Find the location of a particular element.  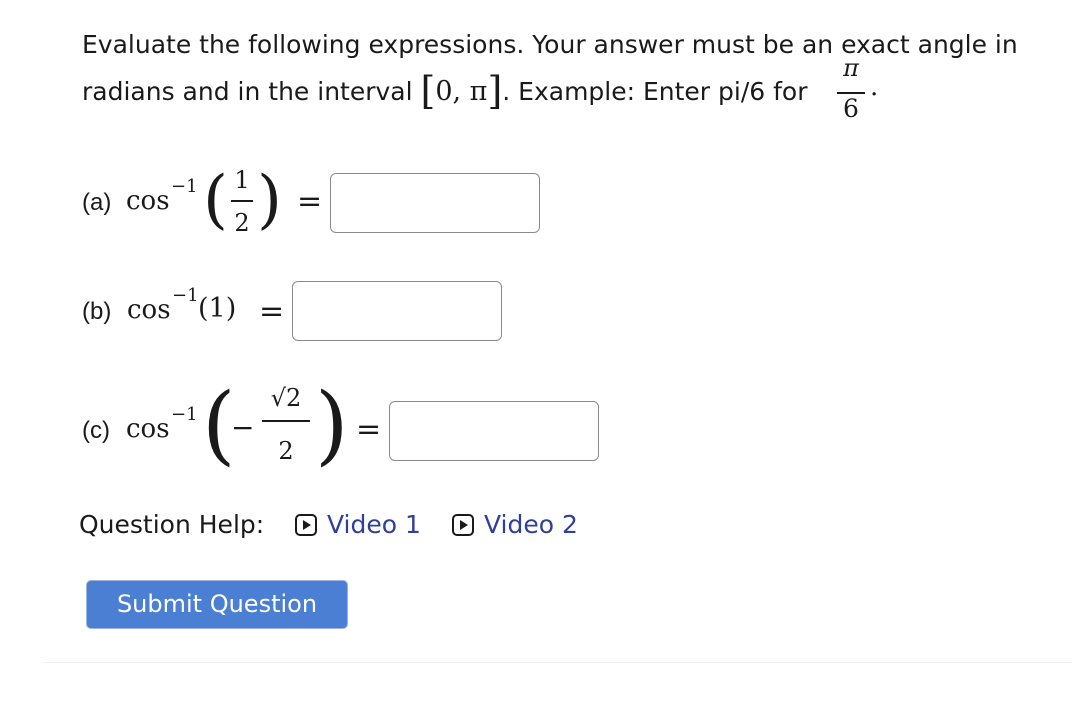

interval-open-bracket: [ is located at coordinates (428, 91).